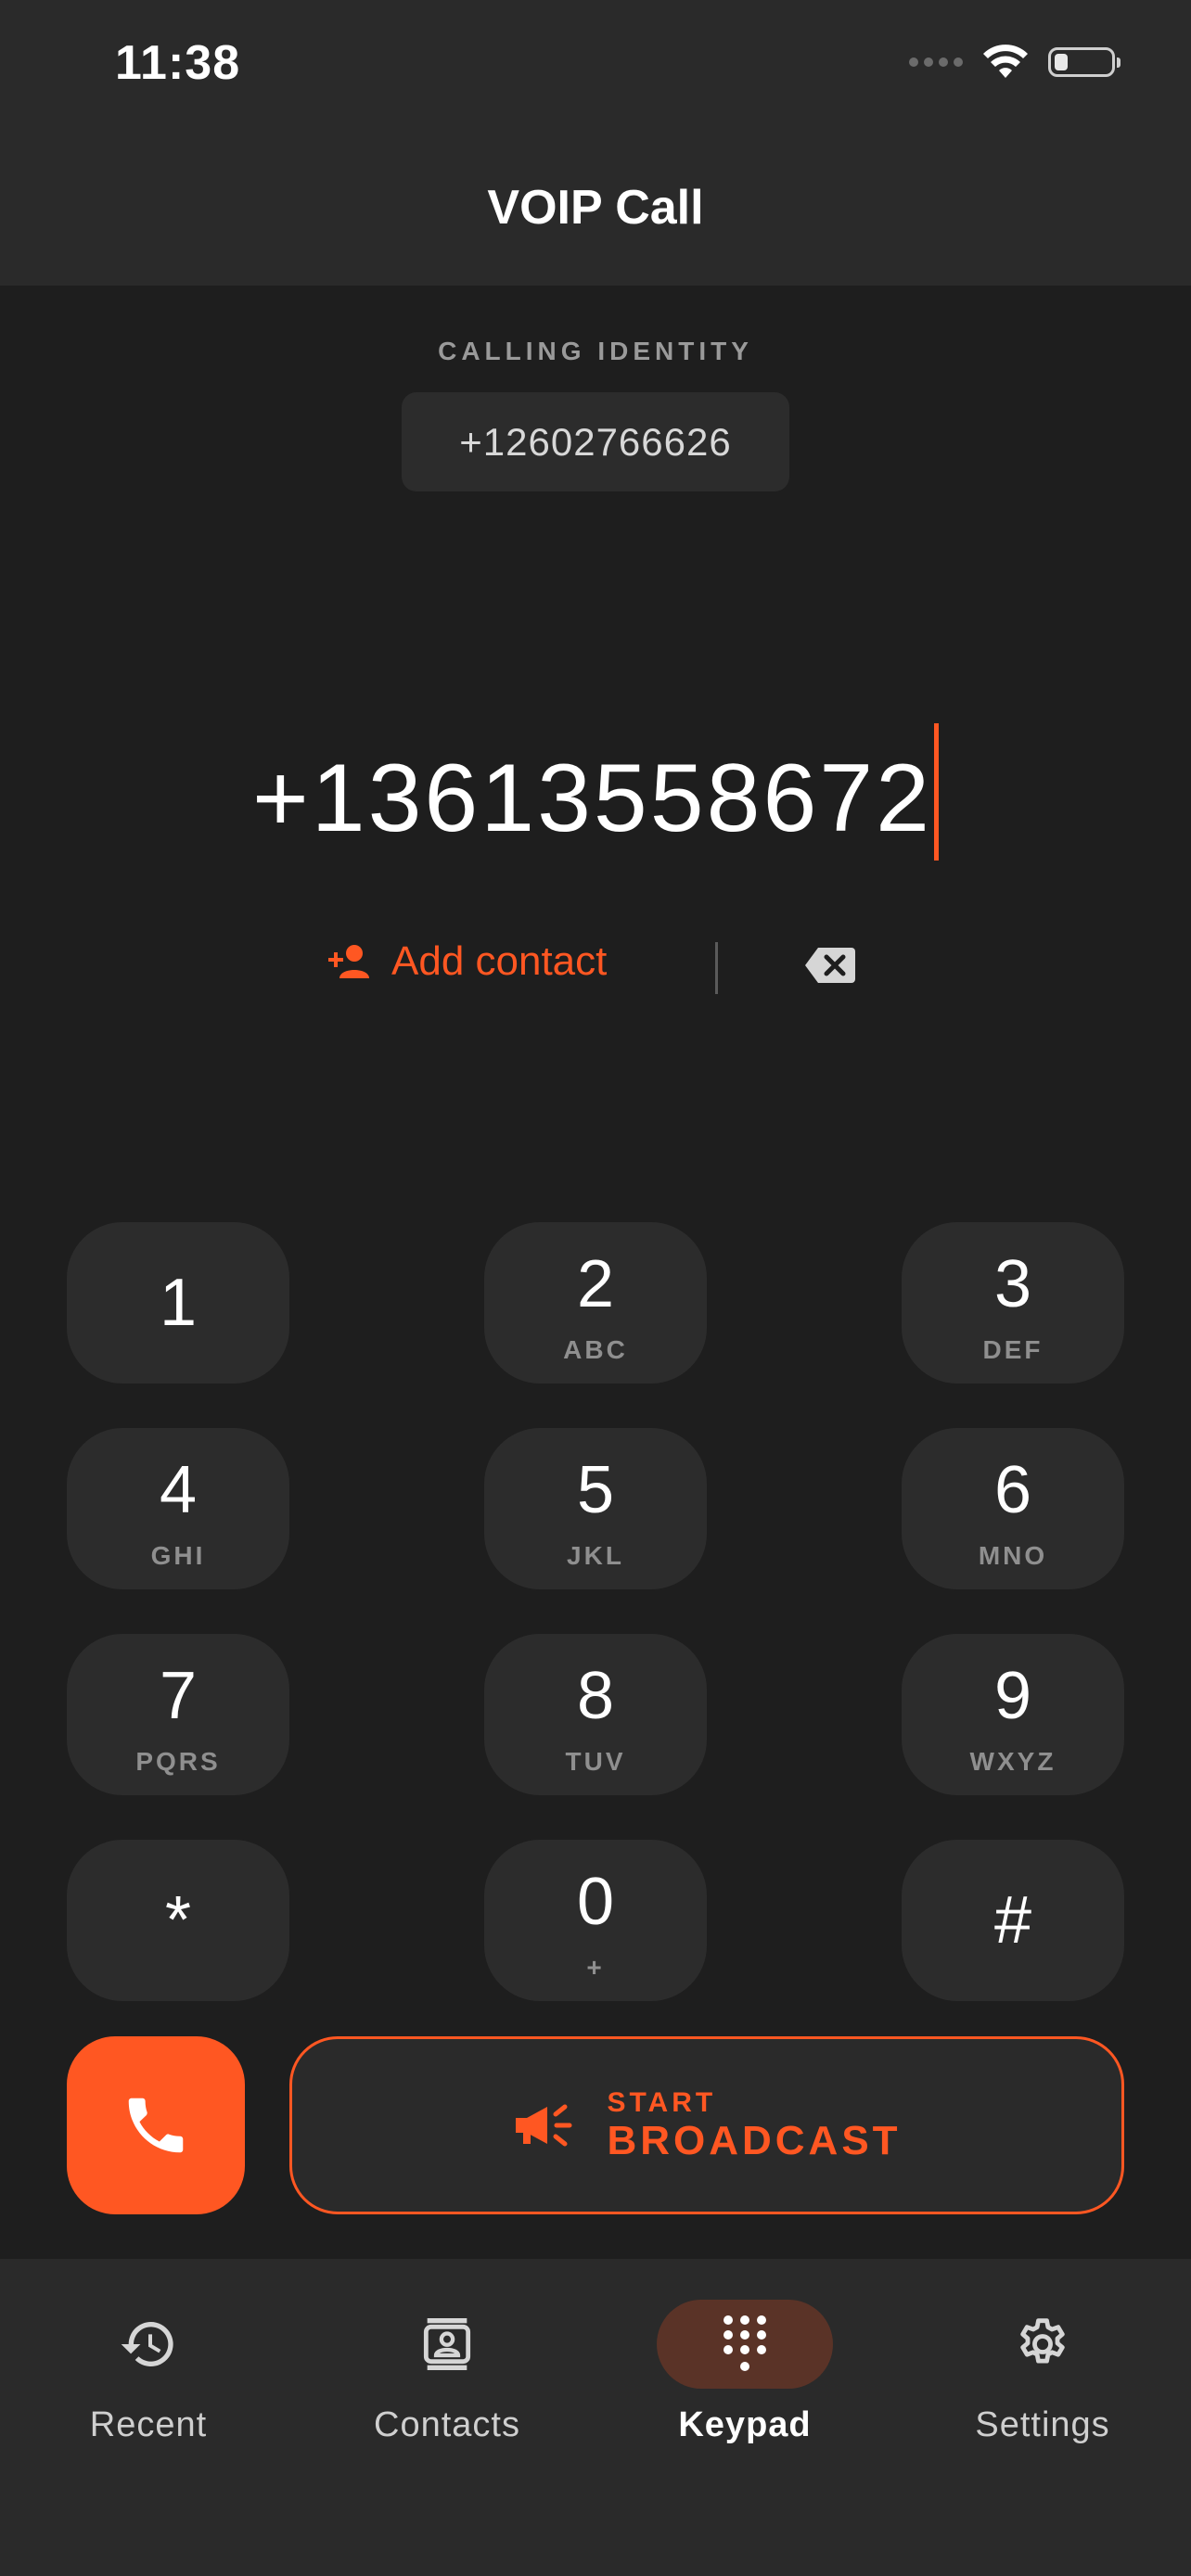 This screenshot has width=1191, height=2576. I want to click on status-bar: 11:38, so click(595, 69).